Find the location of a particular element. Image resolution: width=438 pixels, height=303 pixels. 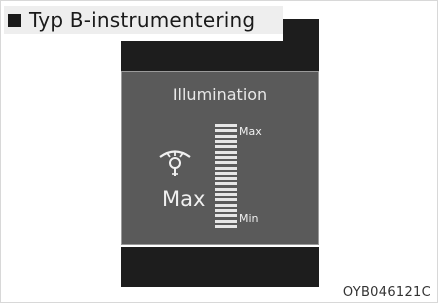

cluster-bottom-panel is located at coordinates (220, 267).